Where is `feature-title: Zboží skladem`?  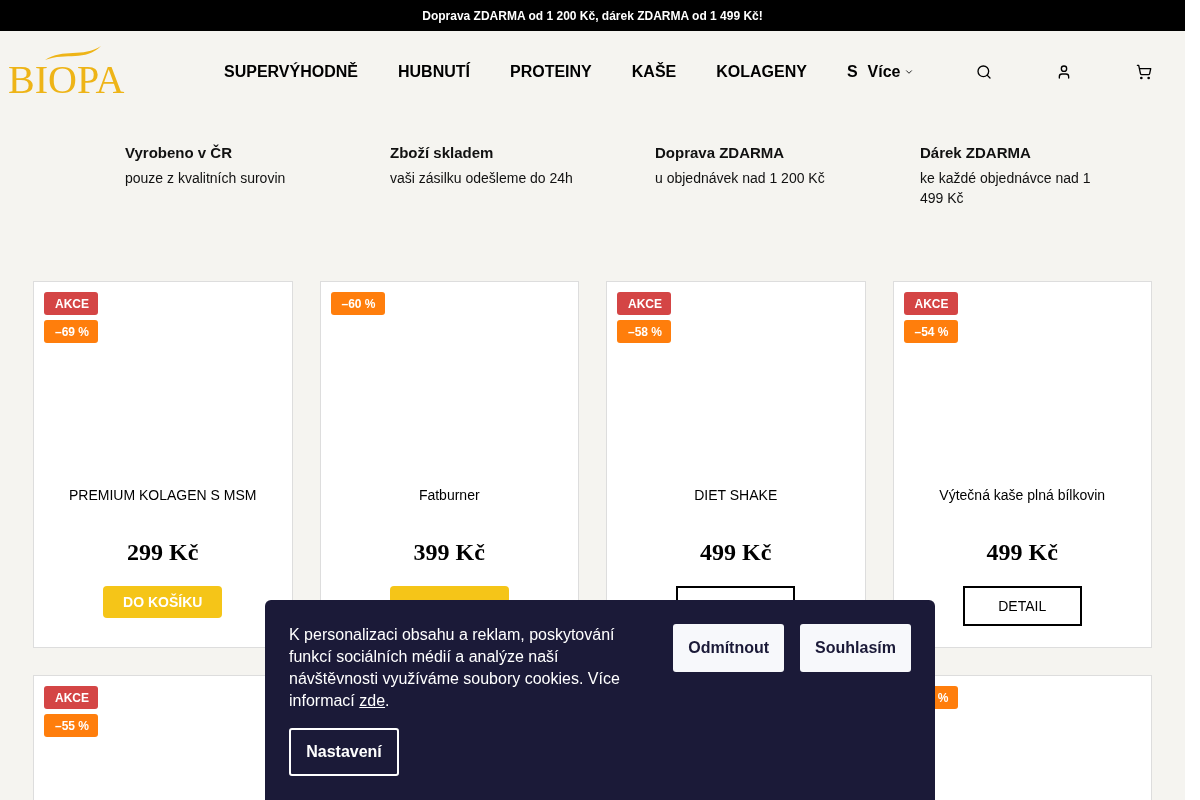
feature-title: Zboží skladem is located at coordinates (442, 153).